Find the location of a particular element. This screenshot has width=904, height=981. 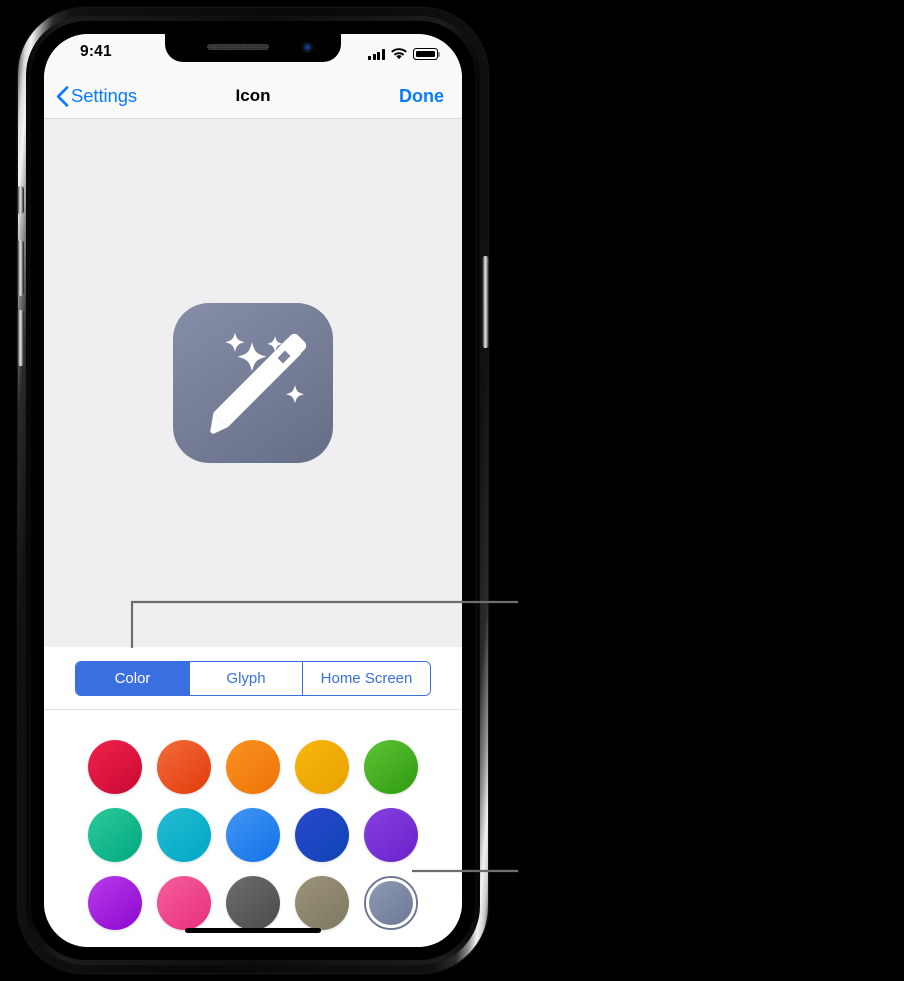

mute-switch-button is located at coordinates (20, 200).